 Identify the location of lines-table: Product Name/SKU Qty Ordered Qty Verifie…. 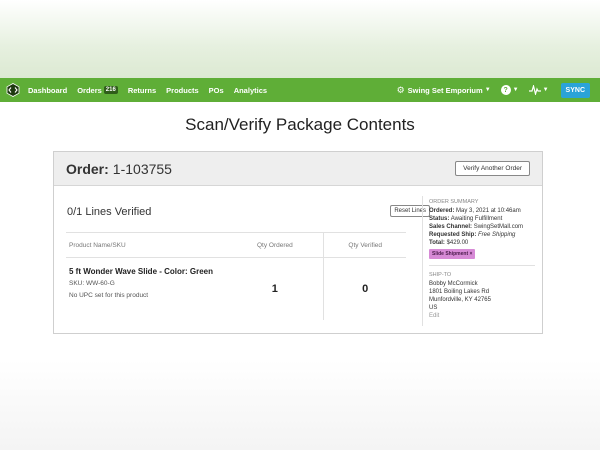
(236, 276).